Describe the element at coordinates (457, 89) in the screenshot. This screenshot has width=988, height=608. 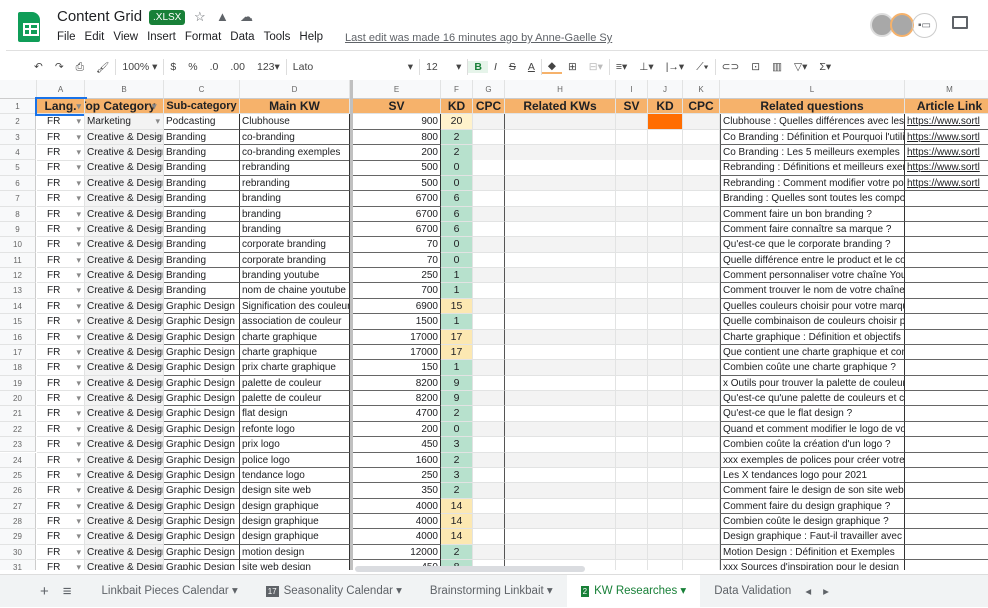
I see `column-header-f: F` at that location.